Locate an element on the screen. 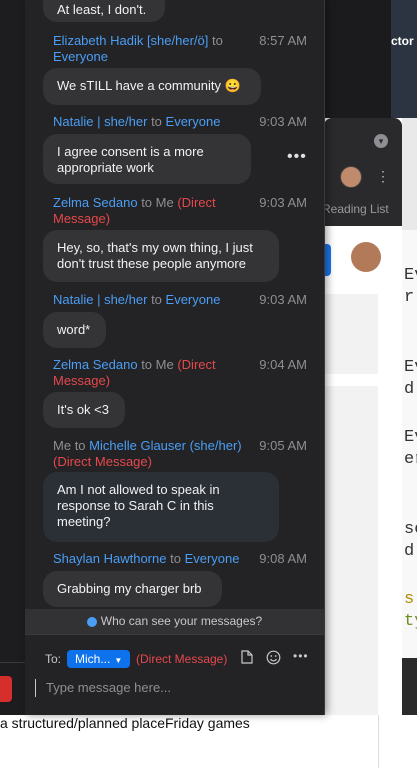  to-label: To: is located at coordinates (53, 659).